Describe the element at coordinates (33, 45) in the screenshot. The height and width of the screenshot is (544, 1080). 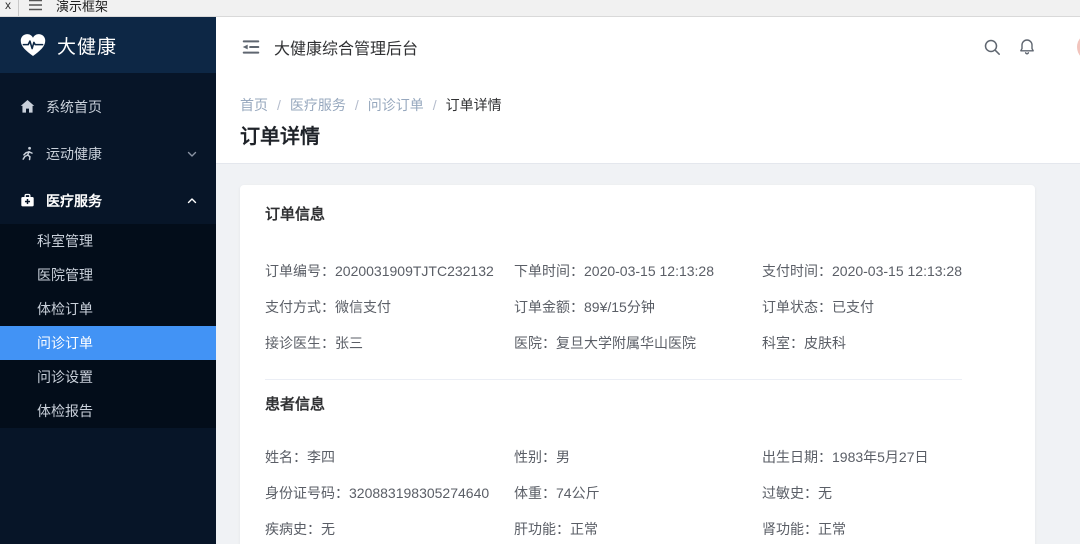
I see `heart-pulse-icon` at that location.